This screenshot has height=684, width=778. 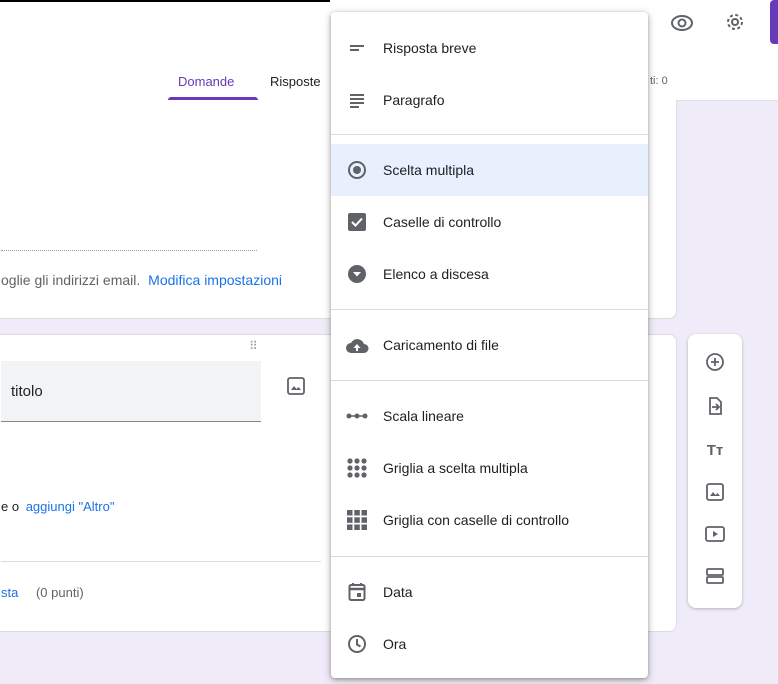 I want to click on add-option-prefix: e o, so click(x=10, y=506).